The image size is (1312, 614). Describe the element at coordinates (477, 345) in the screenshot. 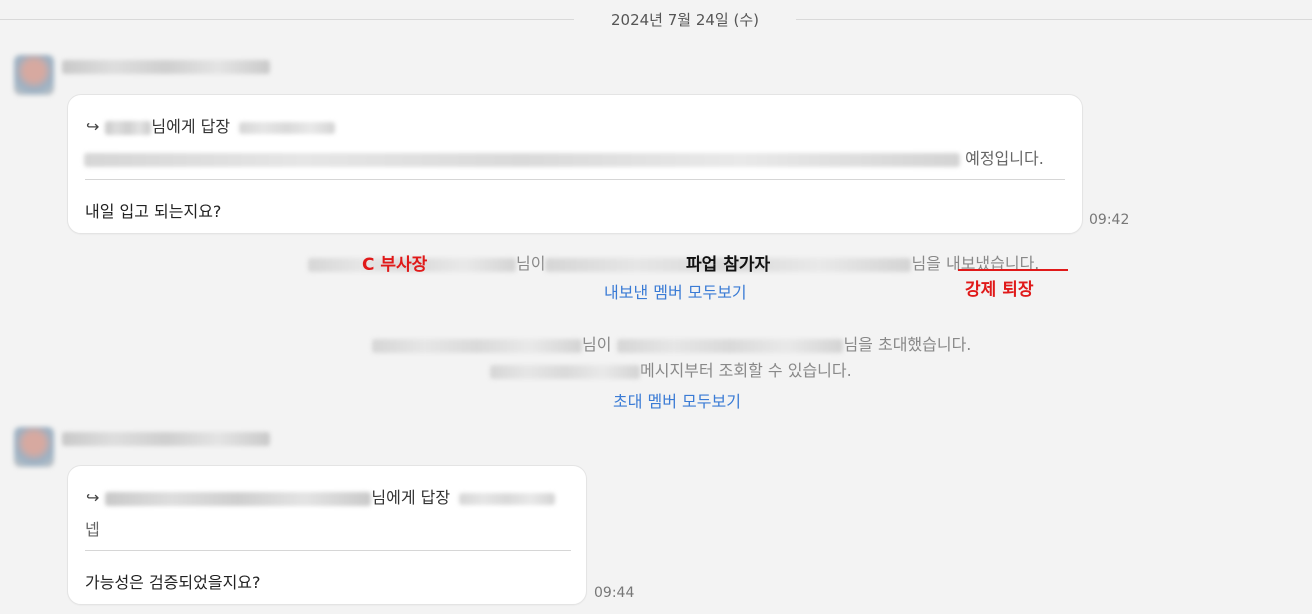

I see `inviter-name-blurred` at that location.